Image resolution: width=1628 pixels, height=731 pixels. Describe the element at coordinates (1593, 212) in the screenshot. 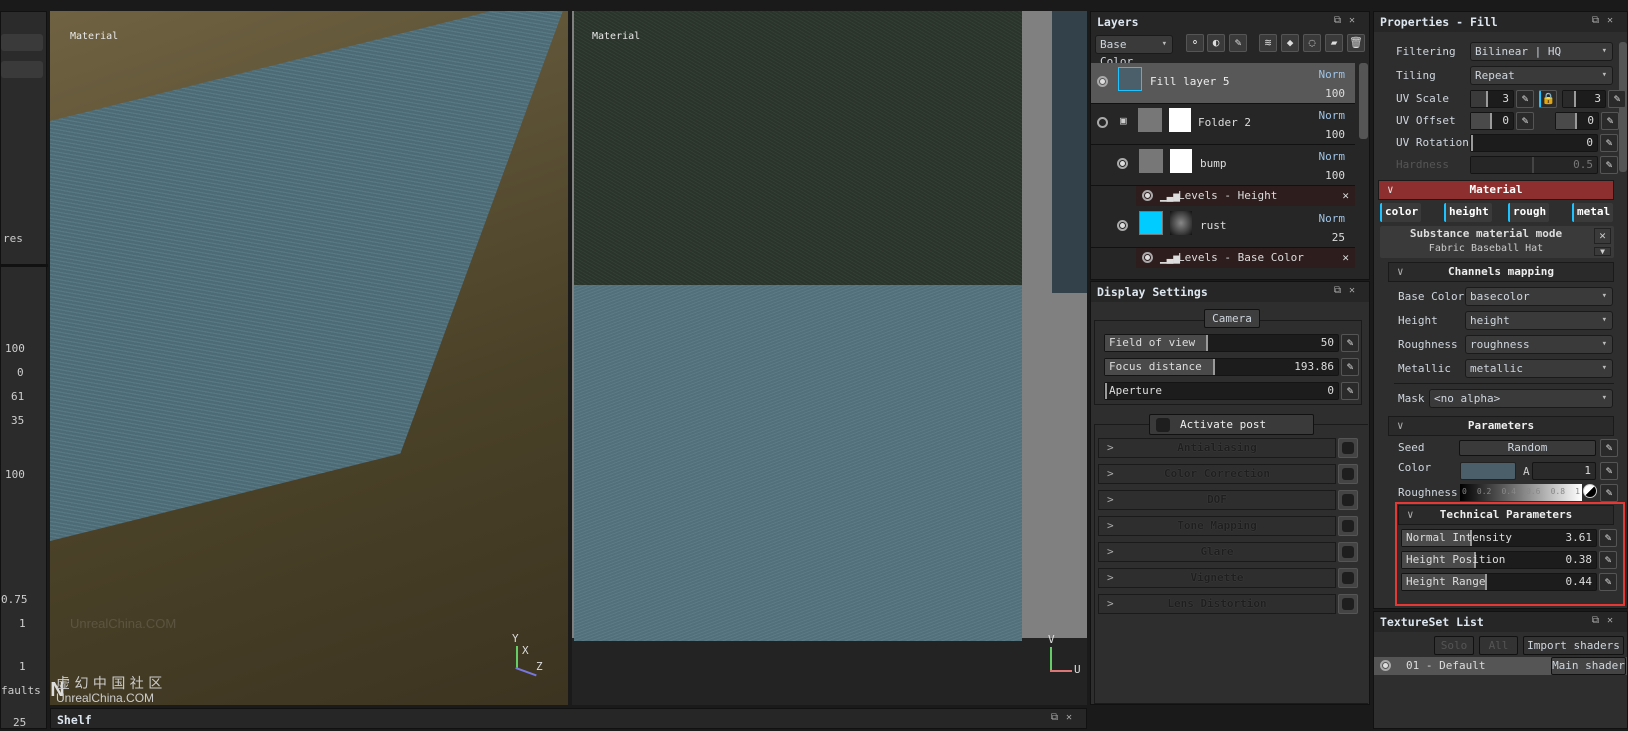

I see `tab-metal: metal` at that location.